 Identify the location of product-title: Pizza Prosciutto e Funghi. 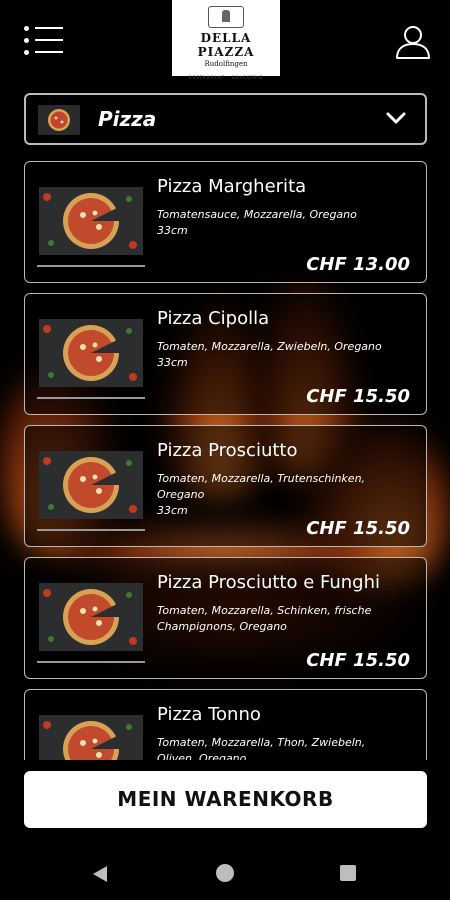
(269, 582).